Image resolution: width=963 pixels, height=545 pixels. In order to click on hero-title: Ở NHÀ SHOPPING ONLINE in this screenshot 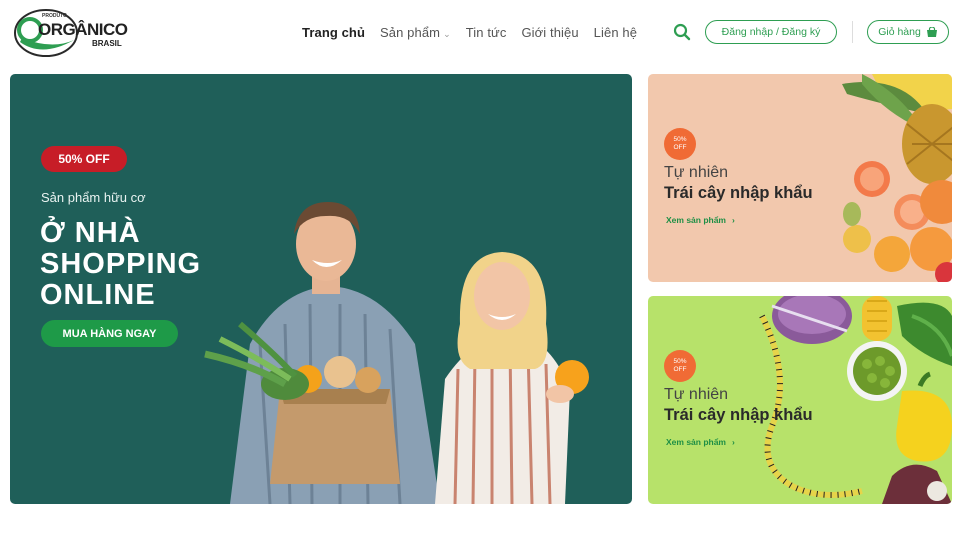, I will do `click(120, 264)`.